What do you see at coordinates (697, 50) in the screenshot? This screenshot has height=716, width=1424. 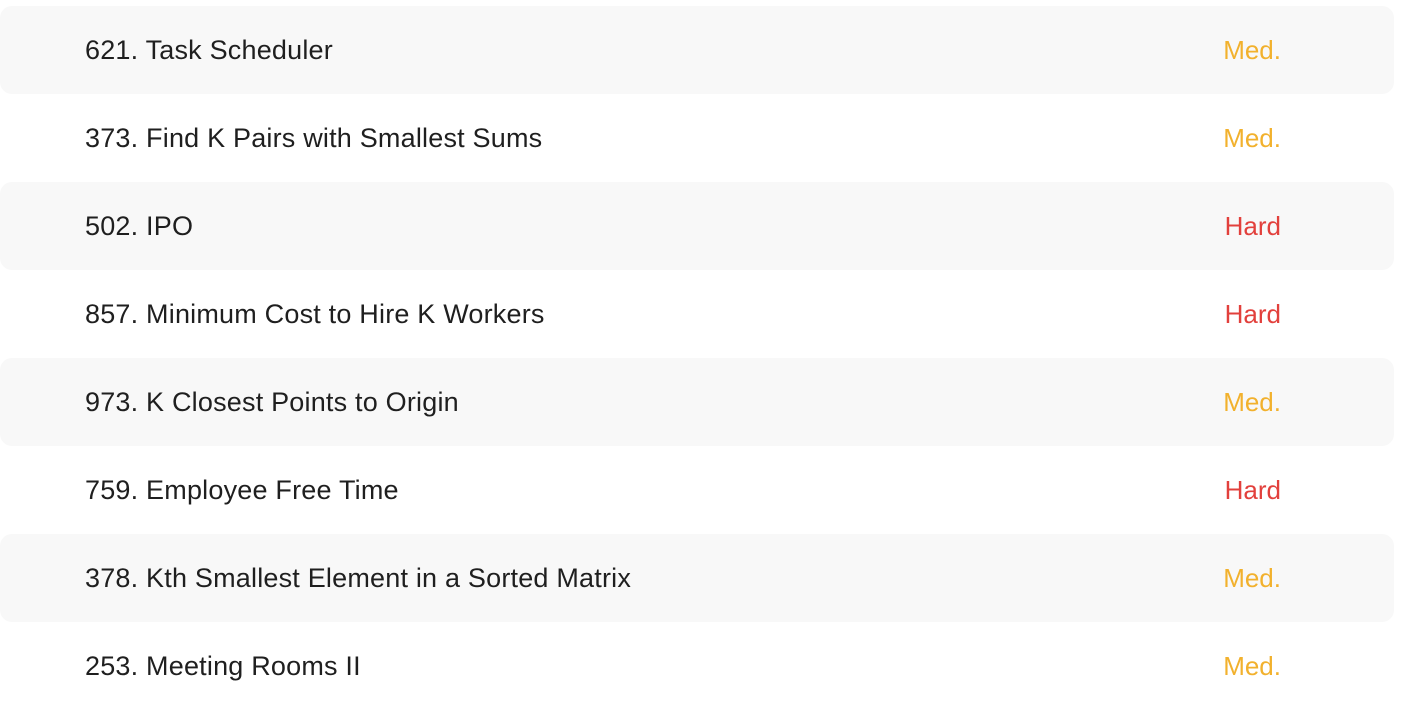 I see `problem-row: 621. Task Scheduler Med.` at bounding box center [697, 50].